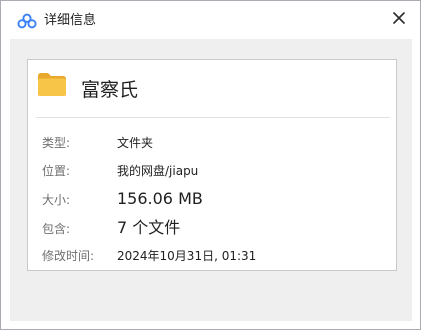 This screenshot has width=421, height=330. What do you see at coordinates (187, 256) in the screenshot?
I see `modified-time-value: 2024年10月31日, 01:31` at bounding box center [187, 256].